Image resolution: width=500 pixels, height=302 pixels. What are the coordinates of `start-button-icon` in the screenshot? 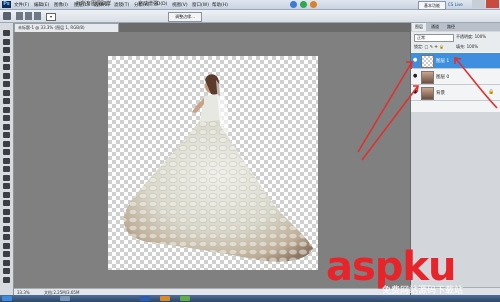 It's located at (7, 298).